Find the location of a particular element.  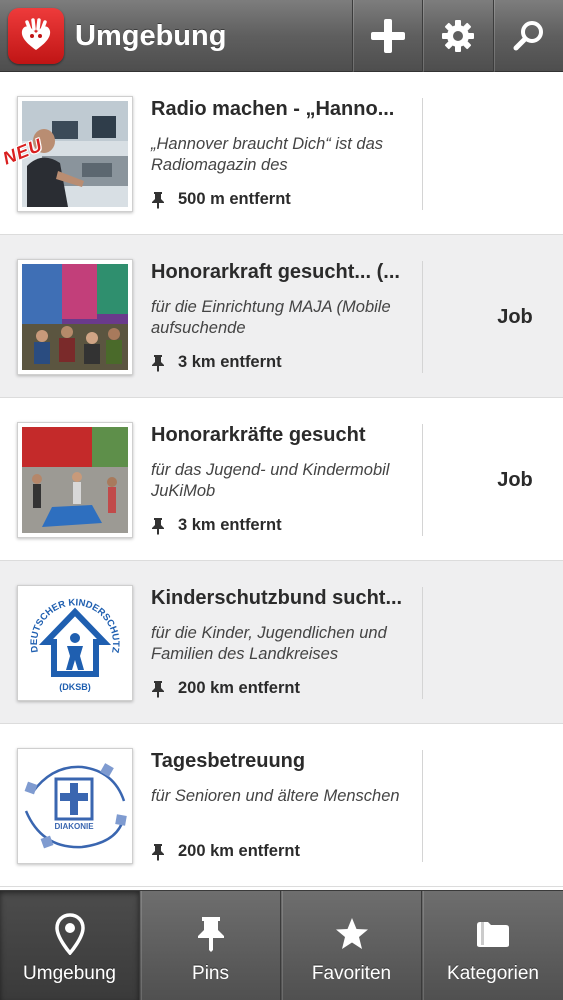

kinderschutzbund-logo: DEUTSCHER KINDERSCHUTZBUND E.V. (DKSB) is located at coordinates (71, 641).